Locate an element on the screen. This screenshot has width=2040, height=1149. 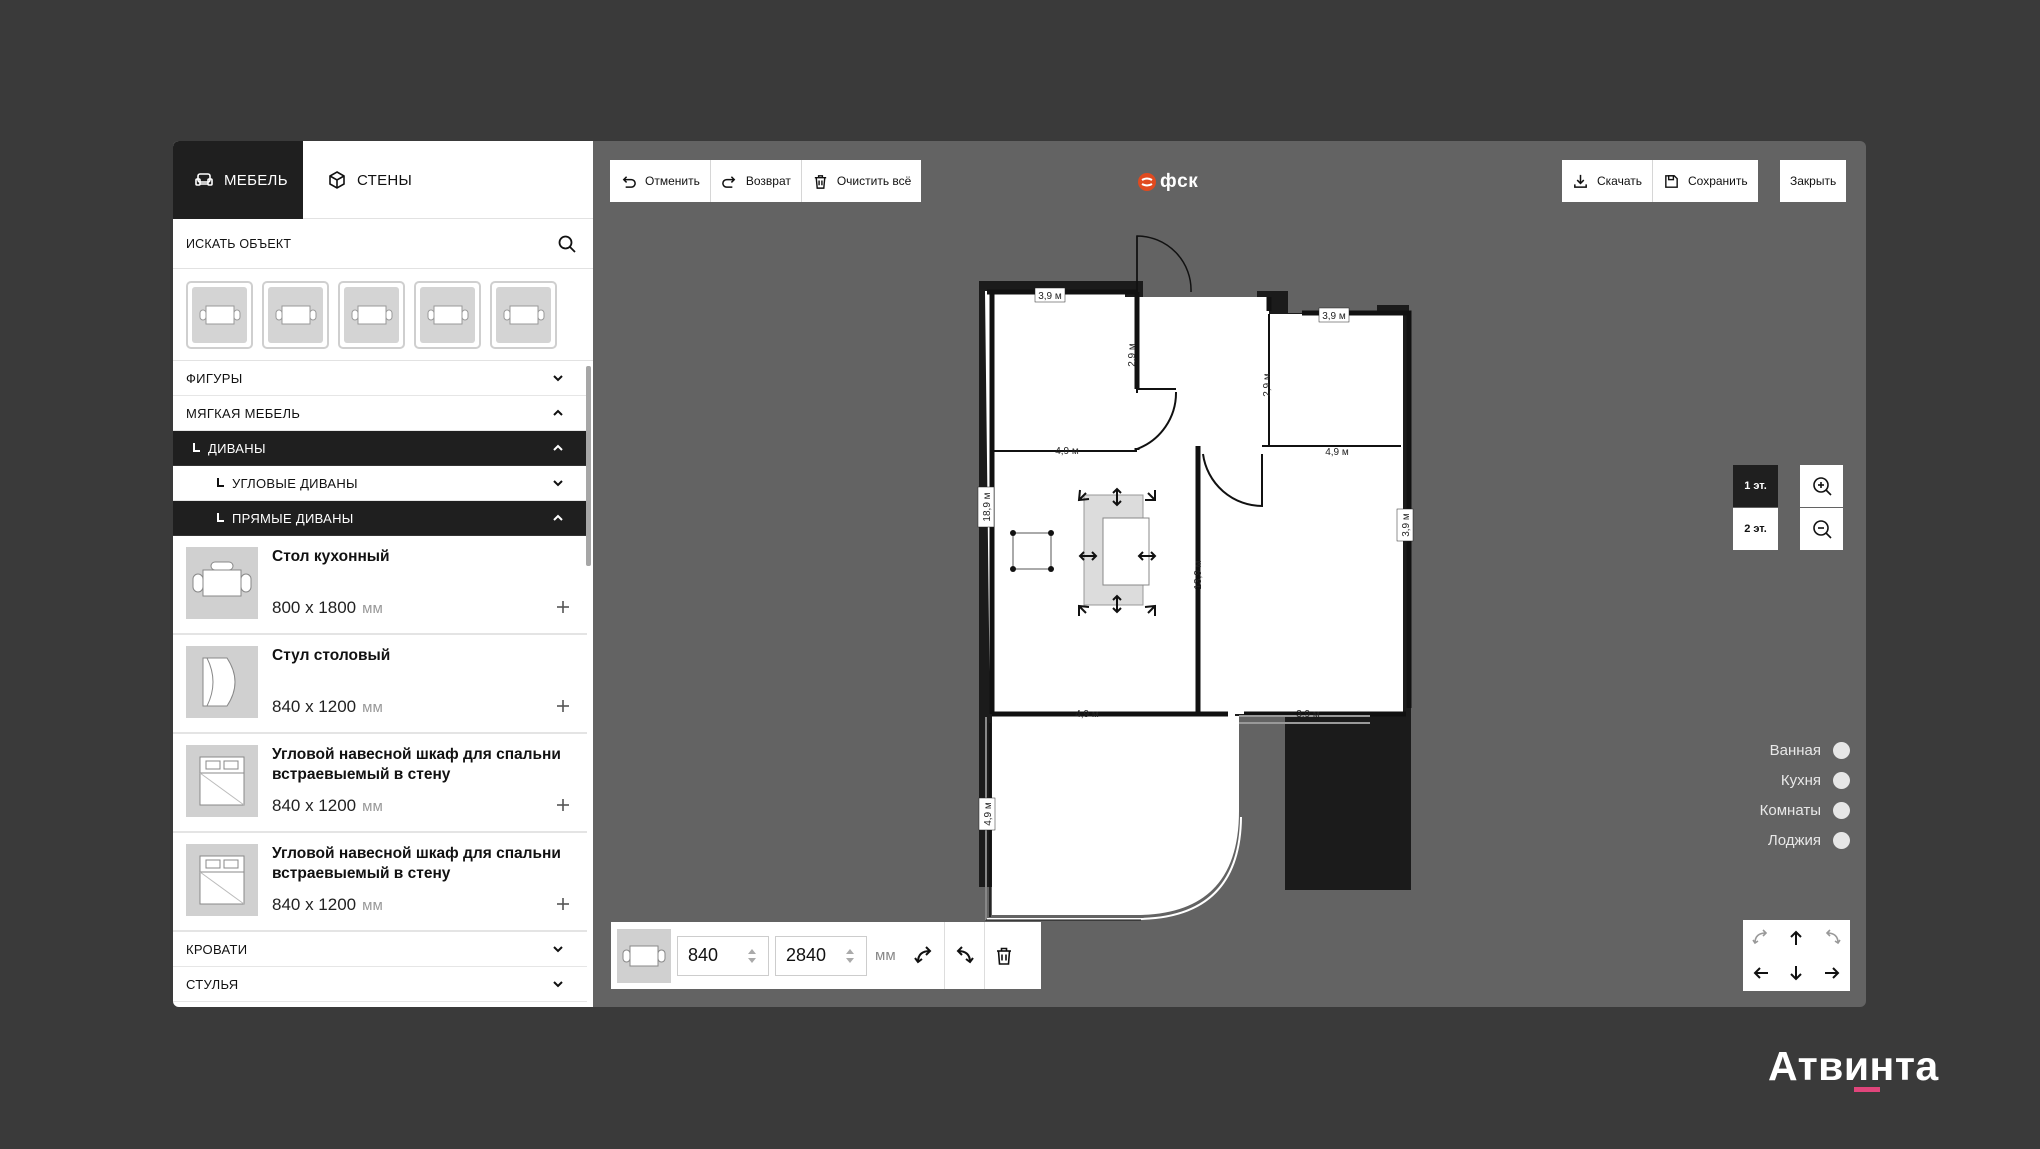
zoom-in-button is located at coordinates (1821, 486).